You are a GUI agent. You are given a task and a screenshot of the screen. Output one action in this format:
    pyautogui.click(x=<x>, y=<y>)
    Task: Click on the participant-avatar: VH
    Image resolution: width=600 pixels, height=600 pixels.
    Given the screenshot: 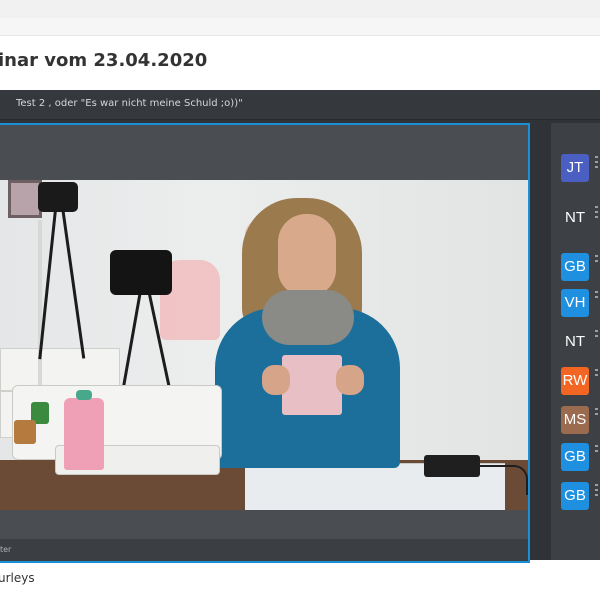 What is the action you would take?
    pyautogui.click(x=575, y=303)
    